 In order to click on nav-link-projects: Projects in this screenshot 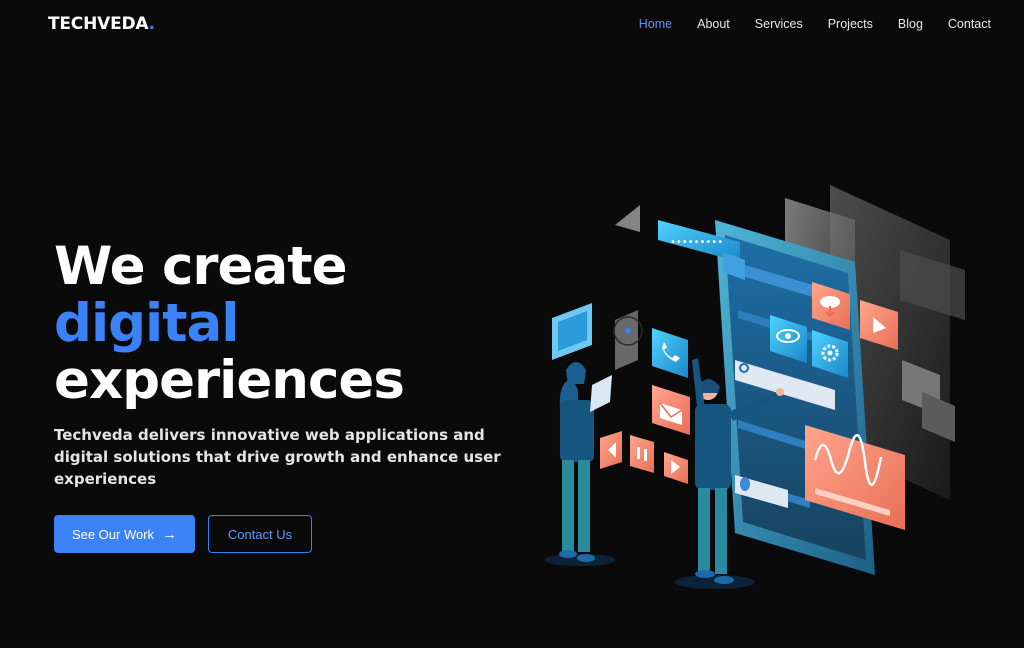, I will do `click(850, 24)`.